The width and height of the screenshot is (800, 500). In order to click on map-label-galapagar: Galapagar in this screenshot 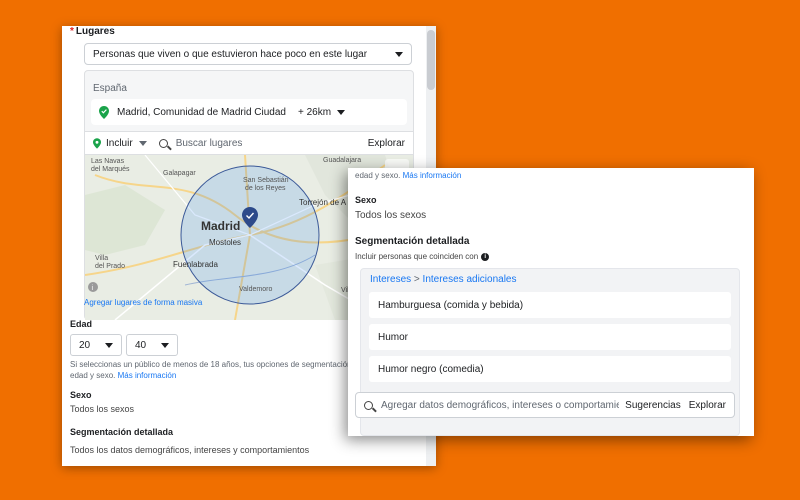, I will do `click(179, 173)`.